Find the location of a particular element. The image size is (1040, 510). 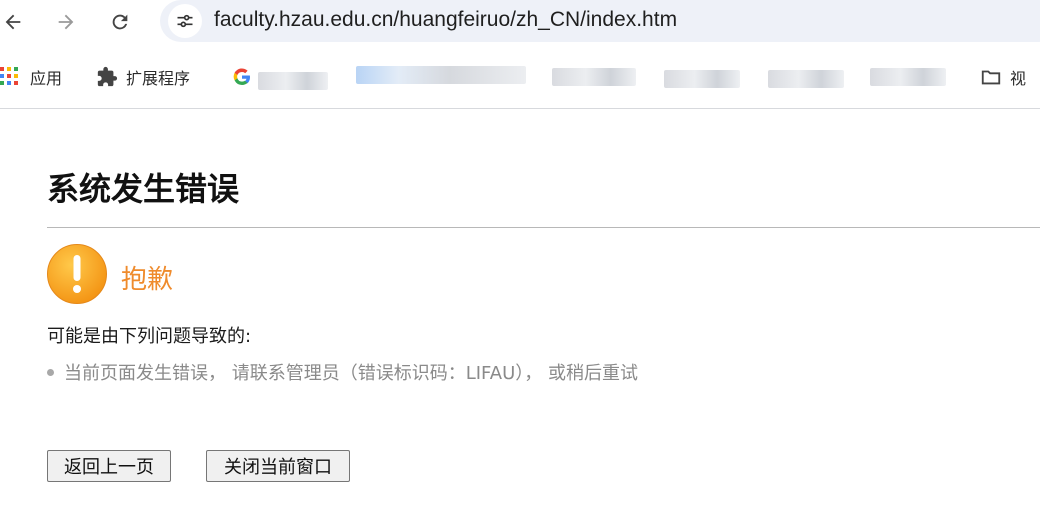

reload-icon is located at coordinates (120, 22).